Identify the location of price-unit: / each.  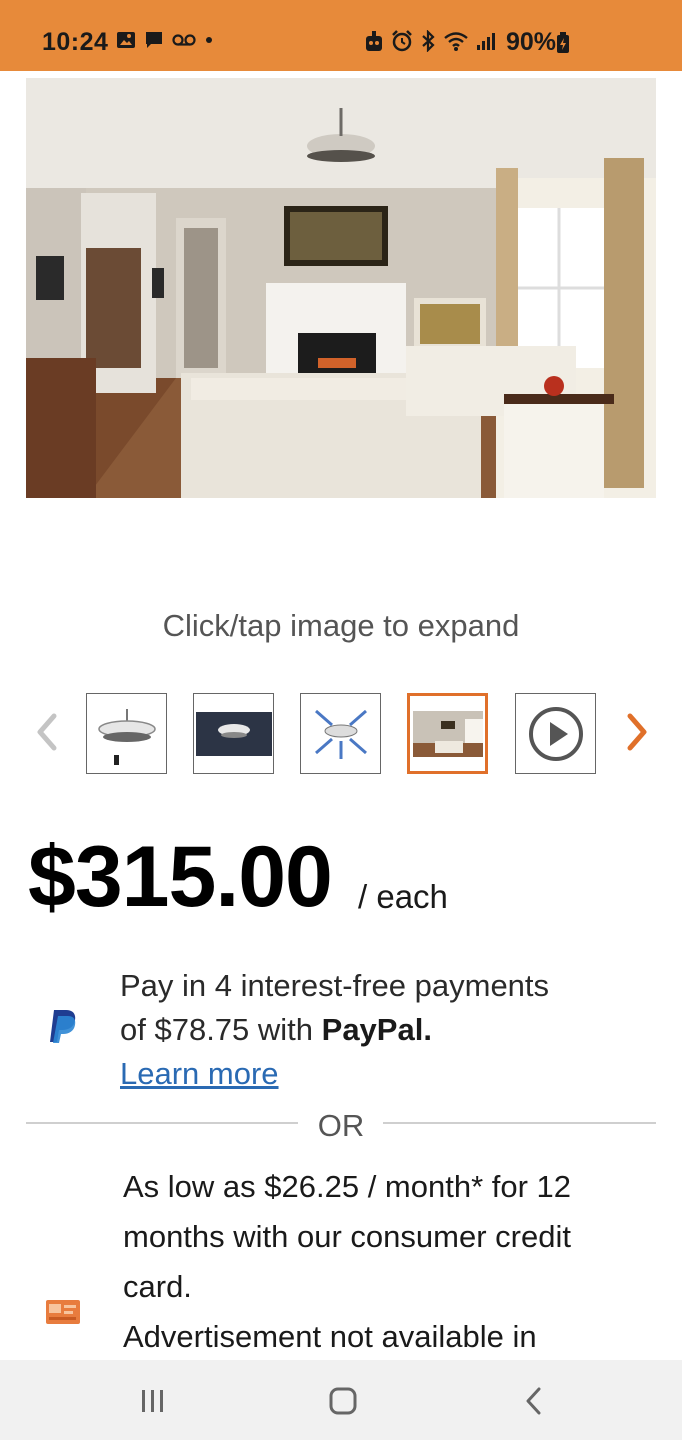
(403, 896).